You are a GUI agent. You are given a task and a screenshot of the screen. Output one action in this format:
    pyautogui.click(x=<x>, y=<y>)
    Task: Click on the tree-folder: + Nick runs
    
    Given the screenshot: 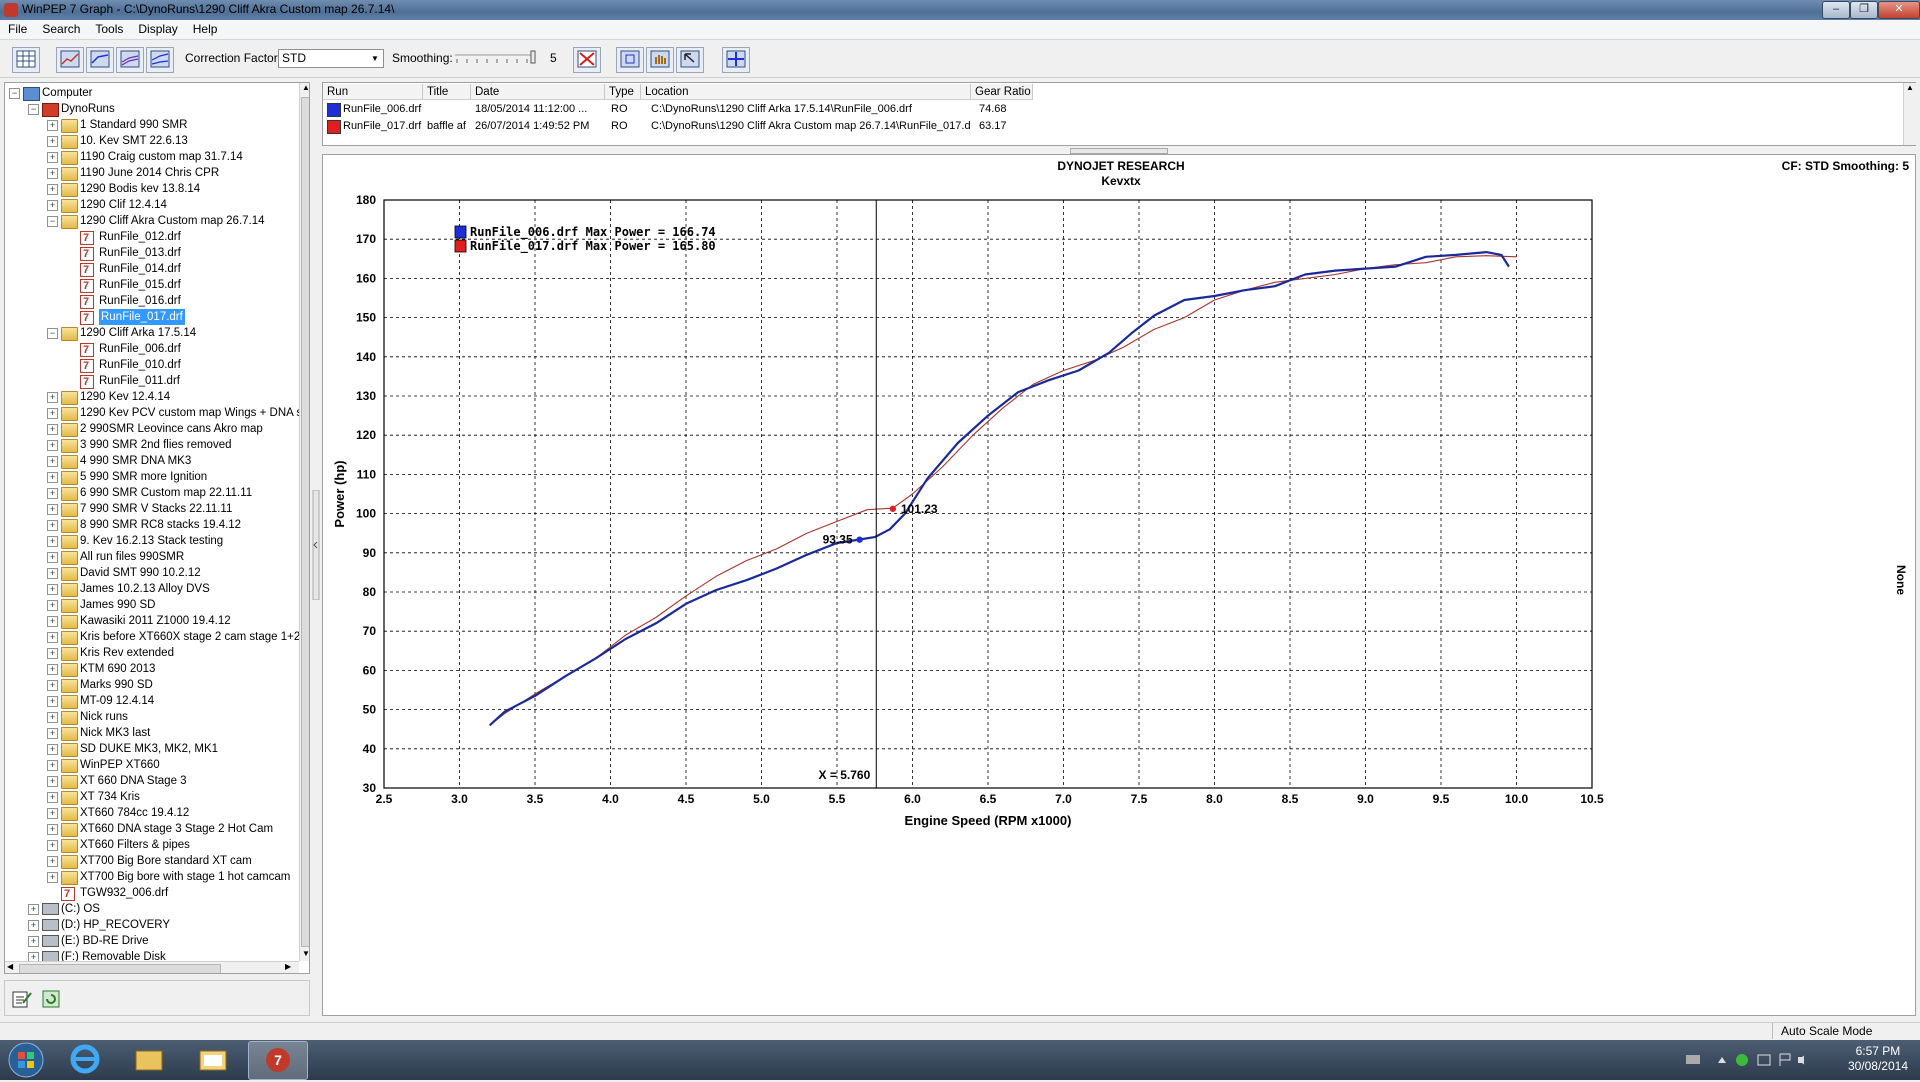 What is the action you would take?
    pyautogui.click(x=150, y=717)
    